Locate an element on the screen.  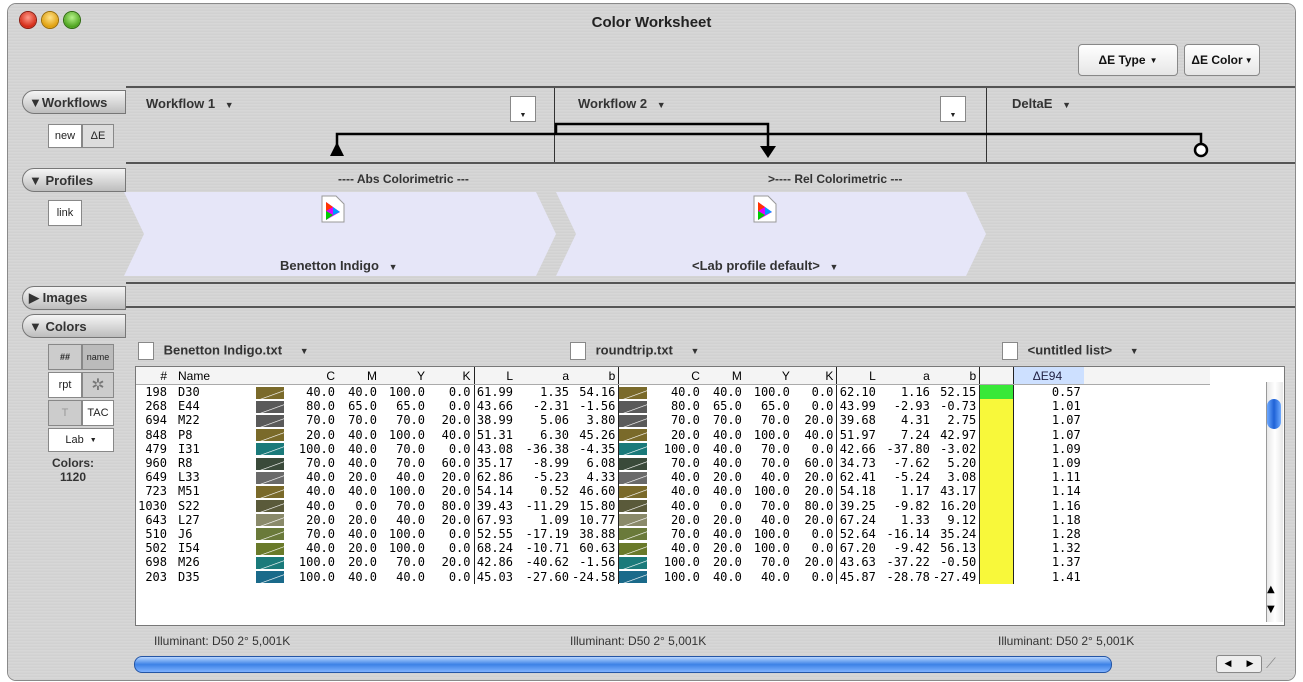
cell-a2: -16.14 is located at coordinates (908, 533).